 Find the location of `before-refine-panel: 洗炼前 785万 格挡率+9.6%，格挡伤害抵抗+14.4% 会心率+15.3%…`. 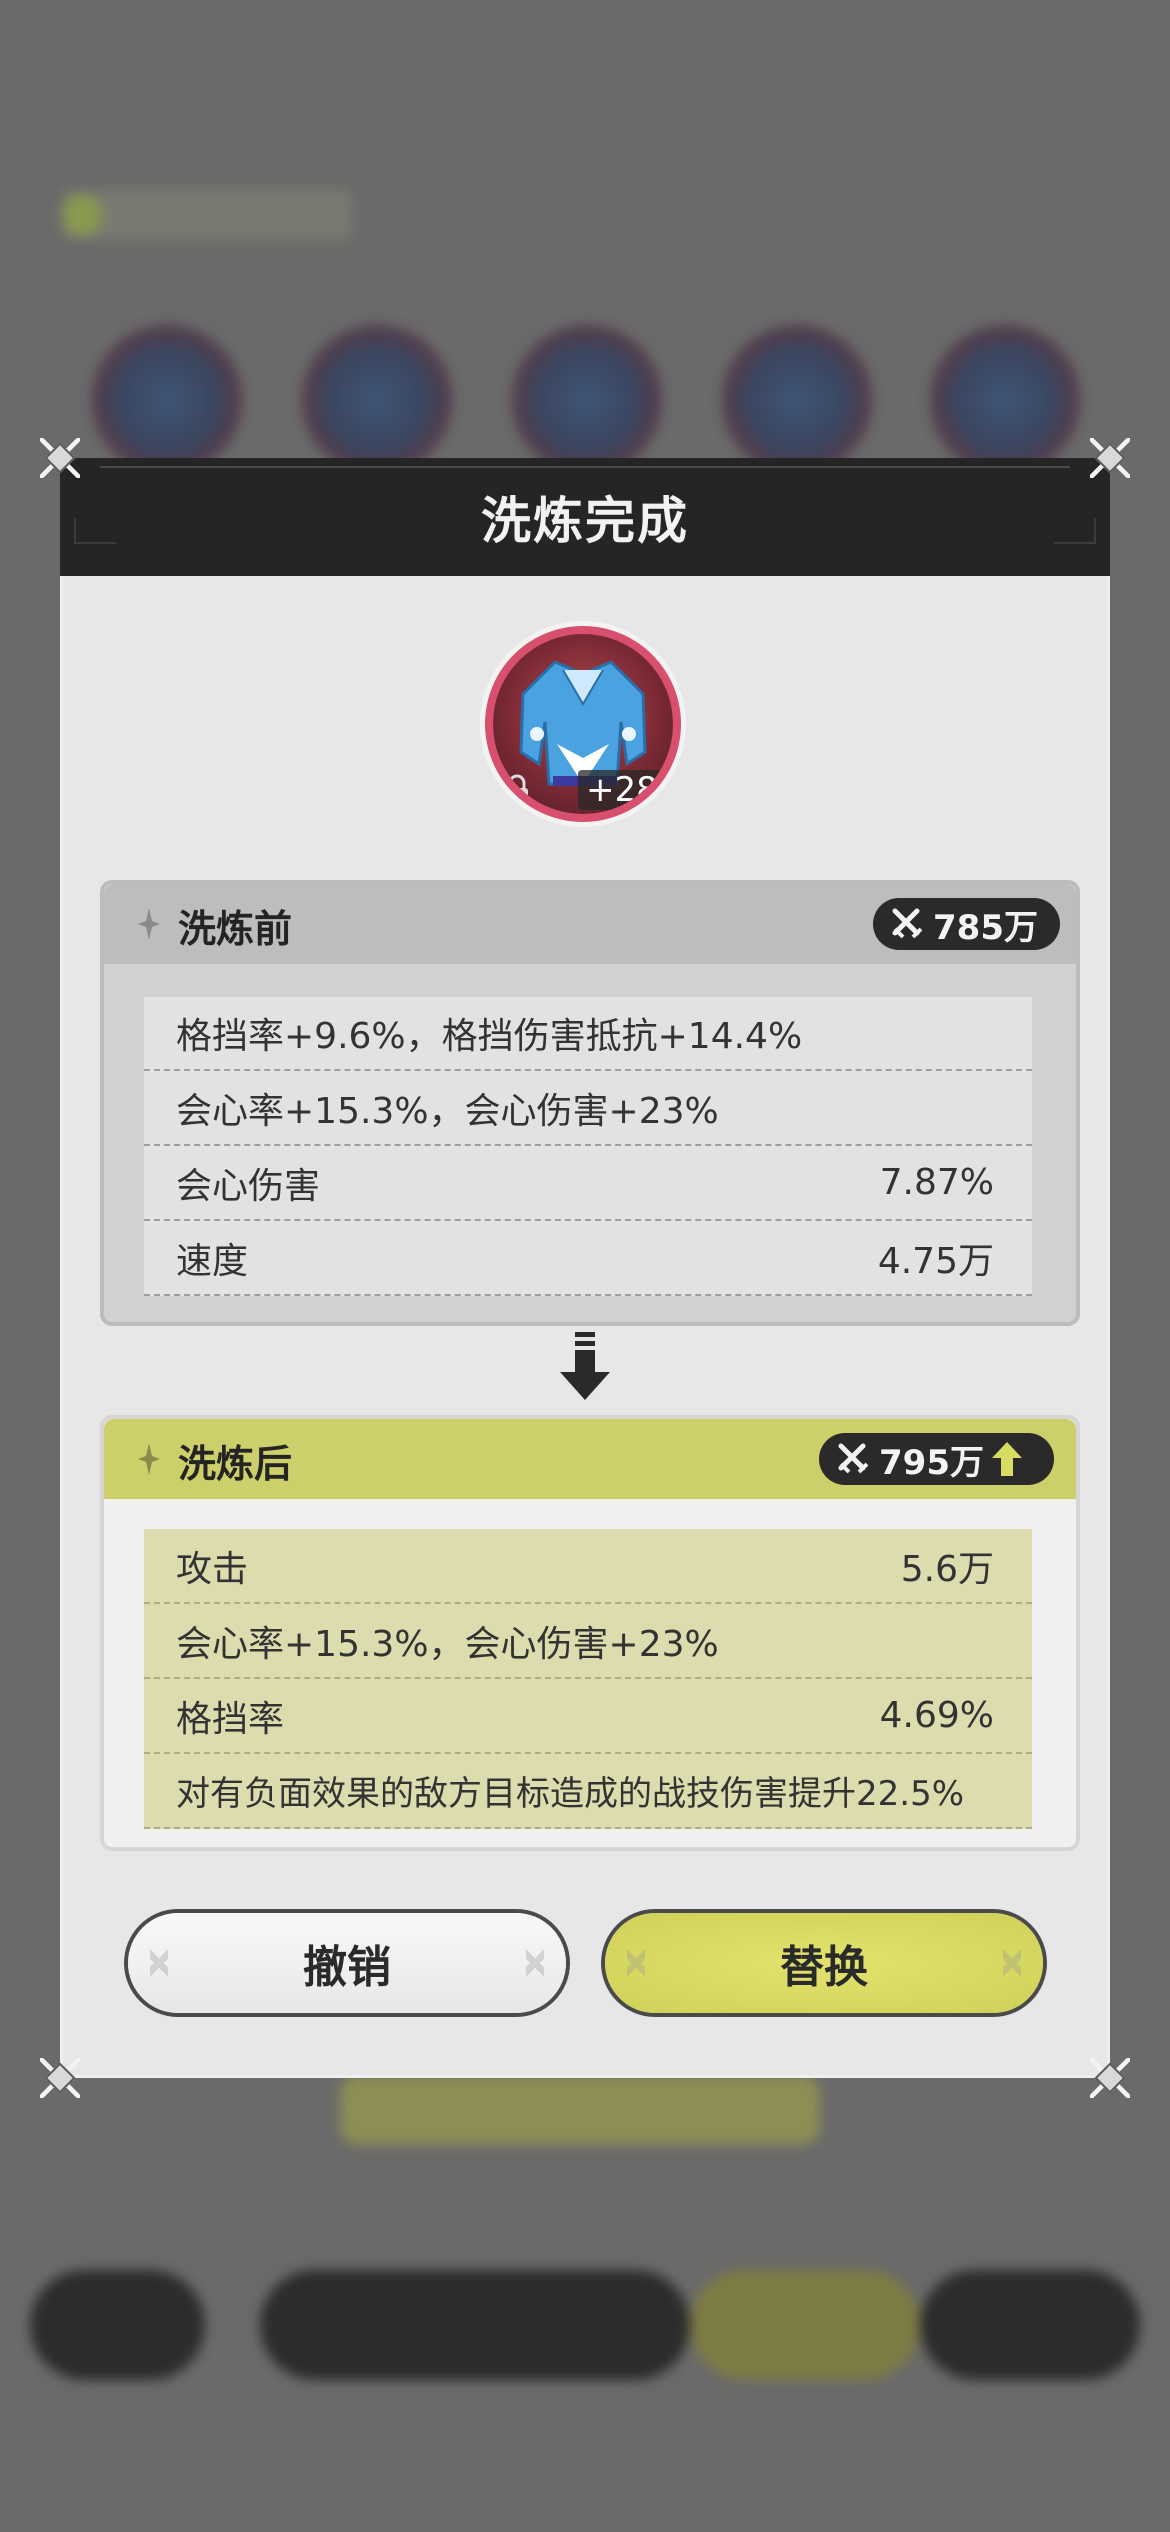

before-refine-panel: 洗炼前 785万 格挡率+9.6%，格挡伤害抵抗+14.4% 会心率+15.3%… is located at coordinates (590, 1103).